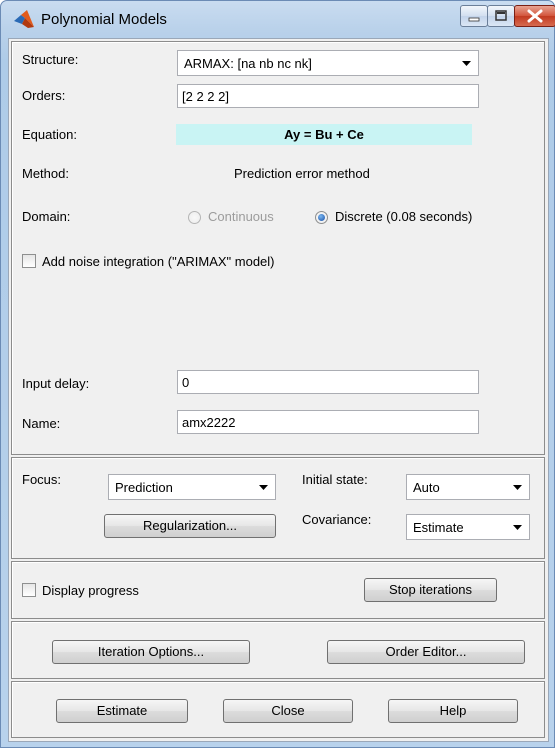  What do you see at coordinates (122, 711) in the screenshot?
I see `estimate-button: Estimate` at bounding box center [122, 711].